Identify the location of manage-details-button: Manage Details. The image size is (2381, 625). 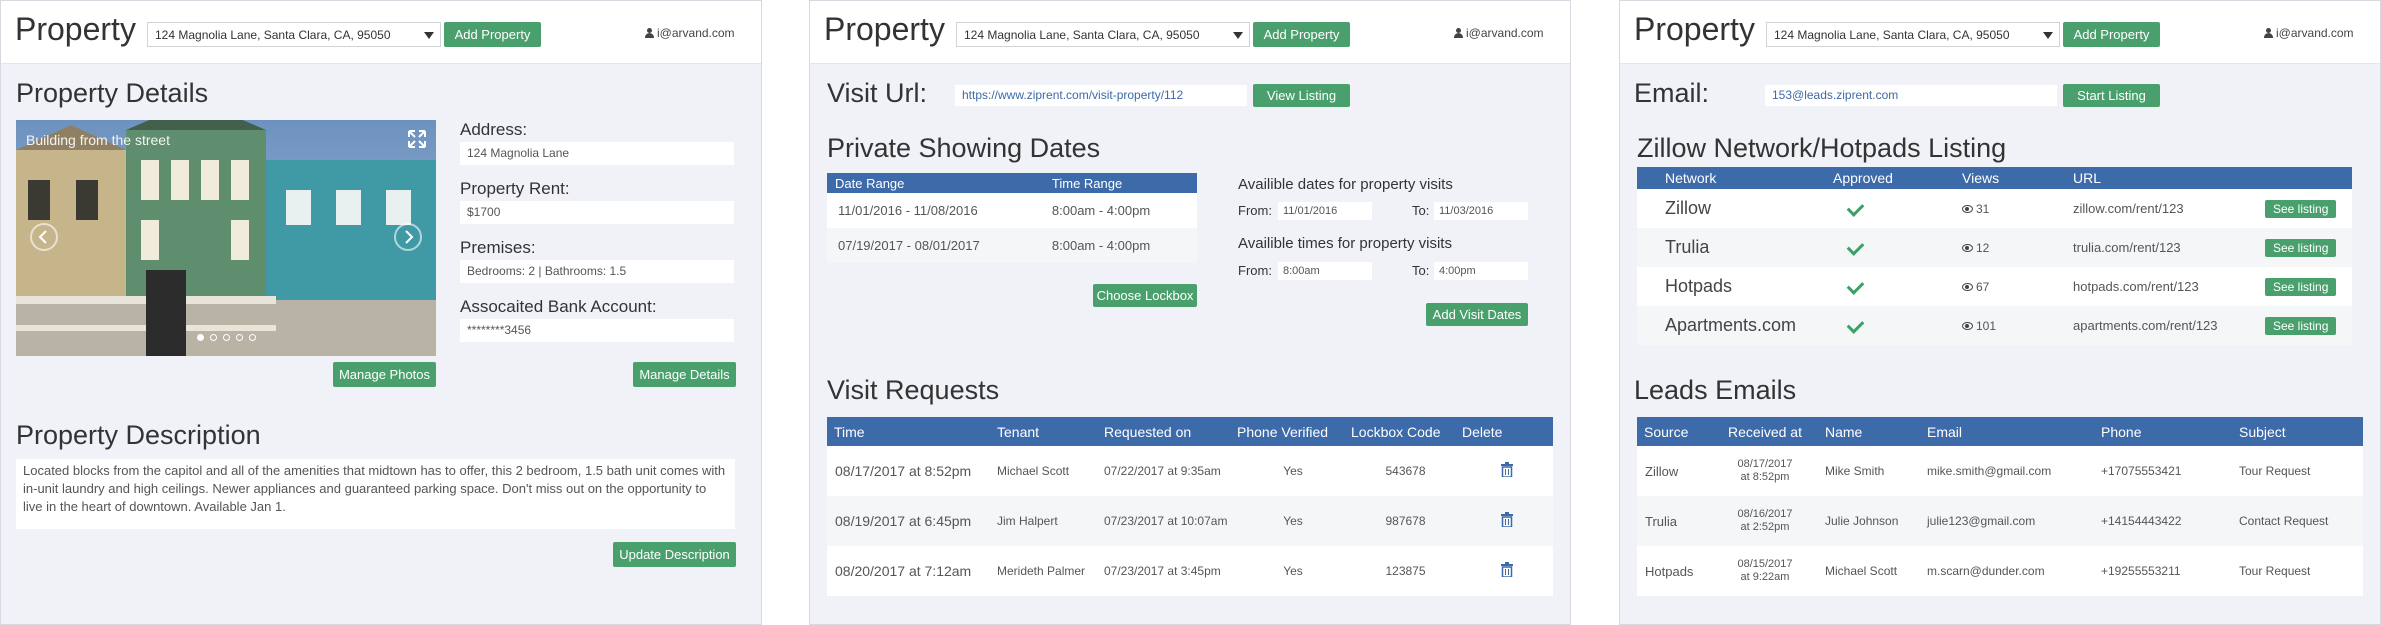
(684, 374).